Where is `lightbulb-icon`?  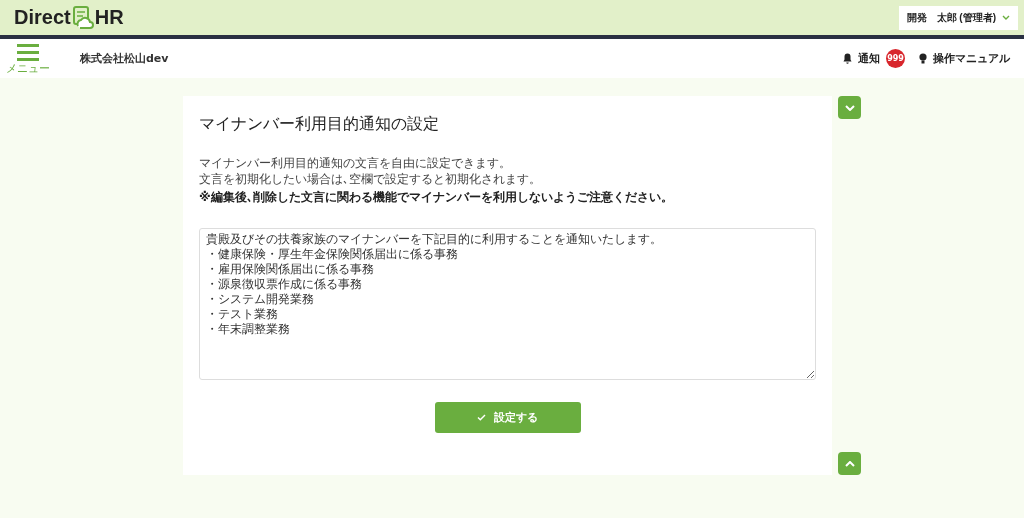 lightbulb-icon is located at coordinates (923, 58).